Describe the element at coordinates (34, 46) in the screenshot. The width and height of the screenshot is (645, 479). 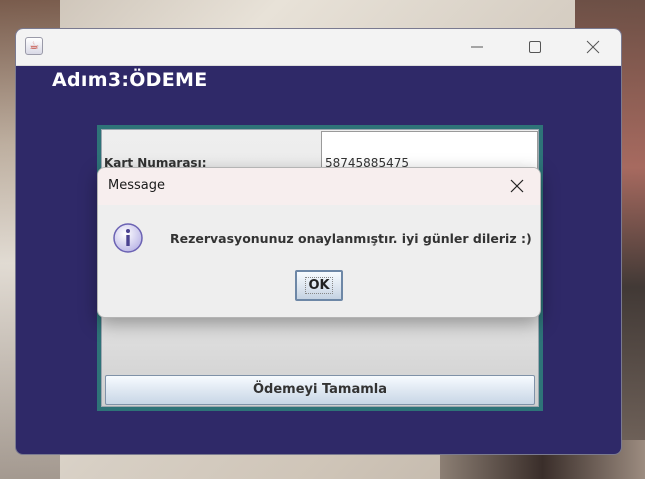
I see `java-icon: ☕` at that location.